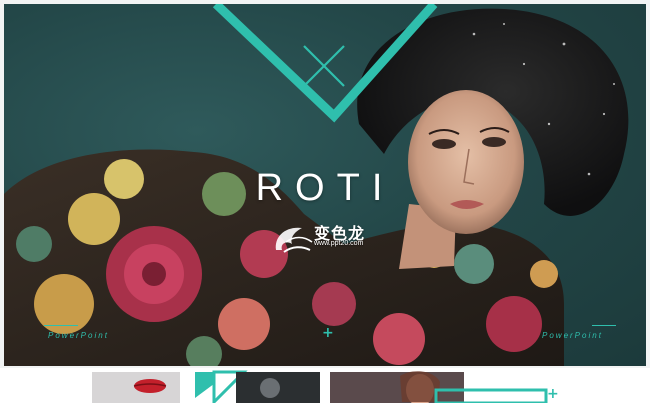  What do you see at coordinates (78, 335) in the screenshot?
I see `left-caption: PowerPoint` at bounding box center [78, 335].